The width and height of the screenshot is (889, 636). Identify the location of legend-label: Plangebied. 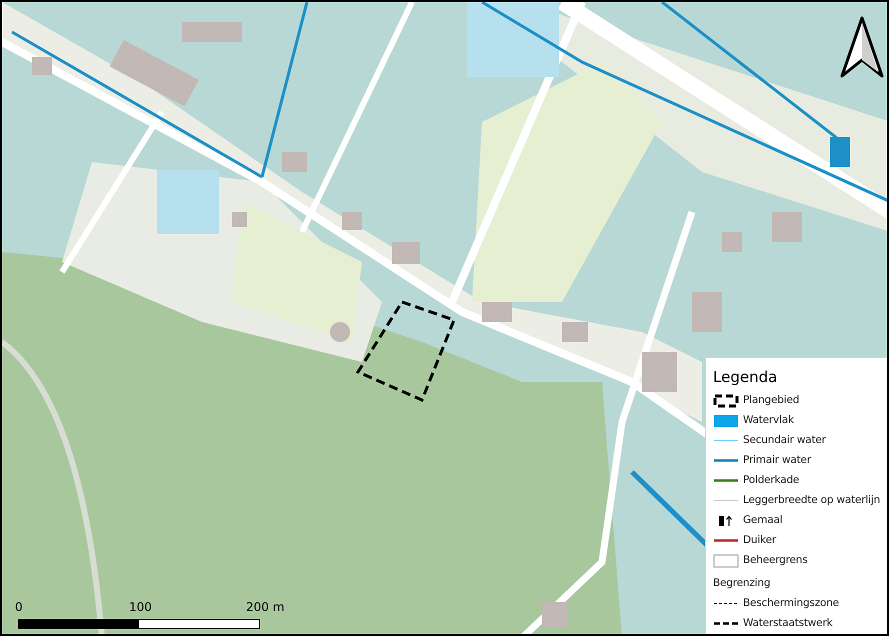
(771, 400).